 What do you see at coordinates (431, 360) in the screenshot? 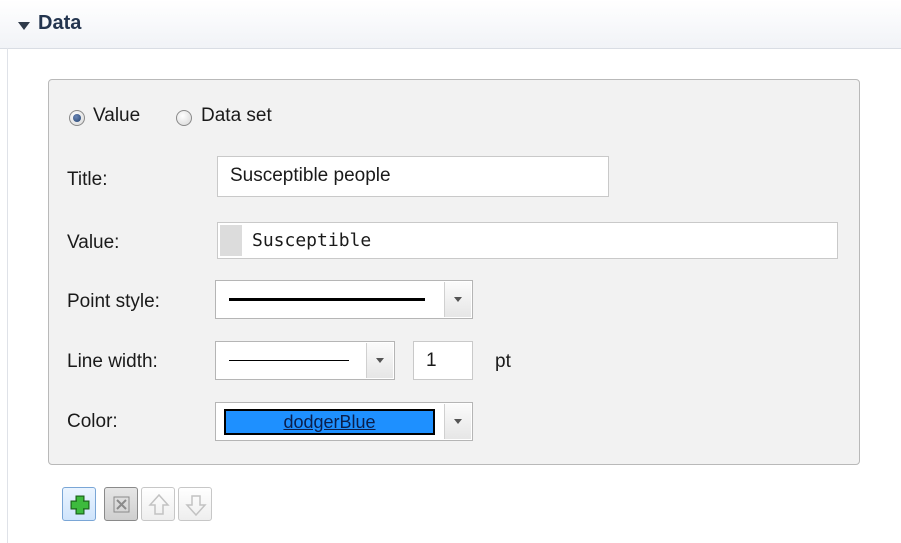
I see `line-width-input-value: 1` at bounding box center [431, 360].